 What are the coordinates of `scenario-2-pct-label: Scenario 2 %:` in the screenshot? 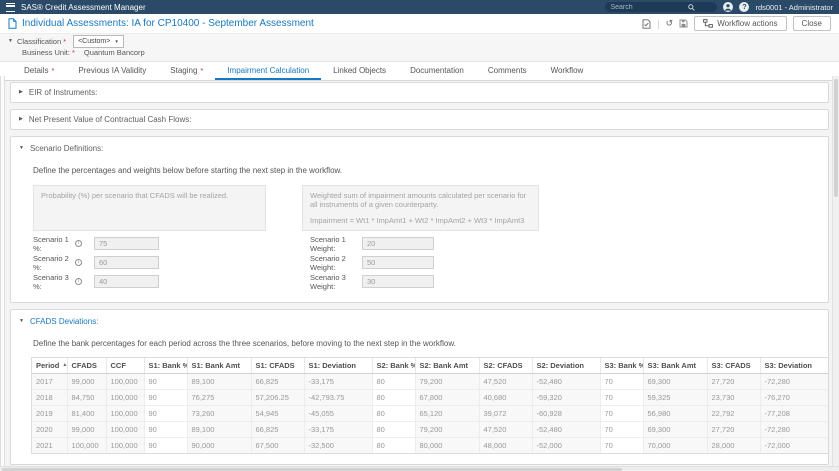 It's located at (51, 262).